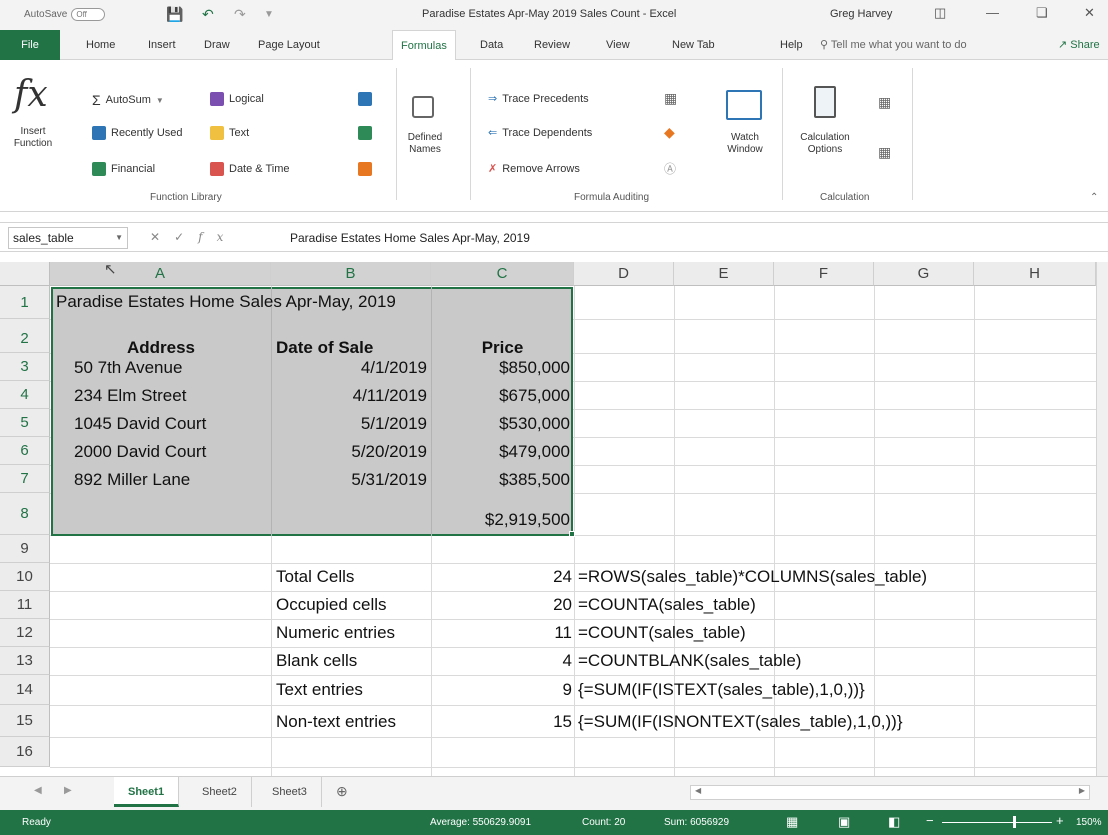 The width and height of the screenshot is (1108, 835). I want to click on horizontal-scrollbar: ◀ ▶, so click(890, 792).